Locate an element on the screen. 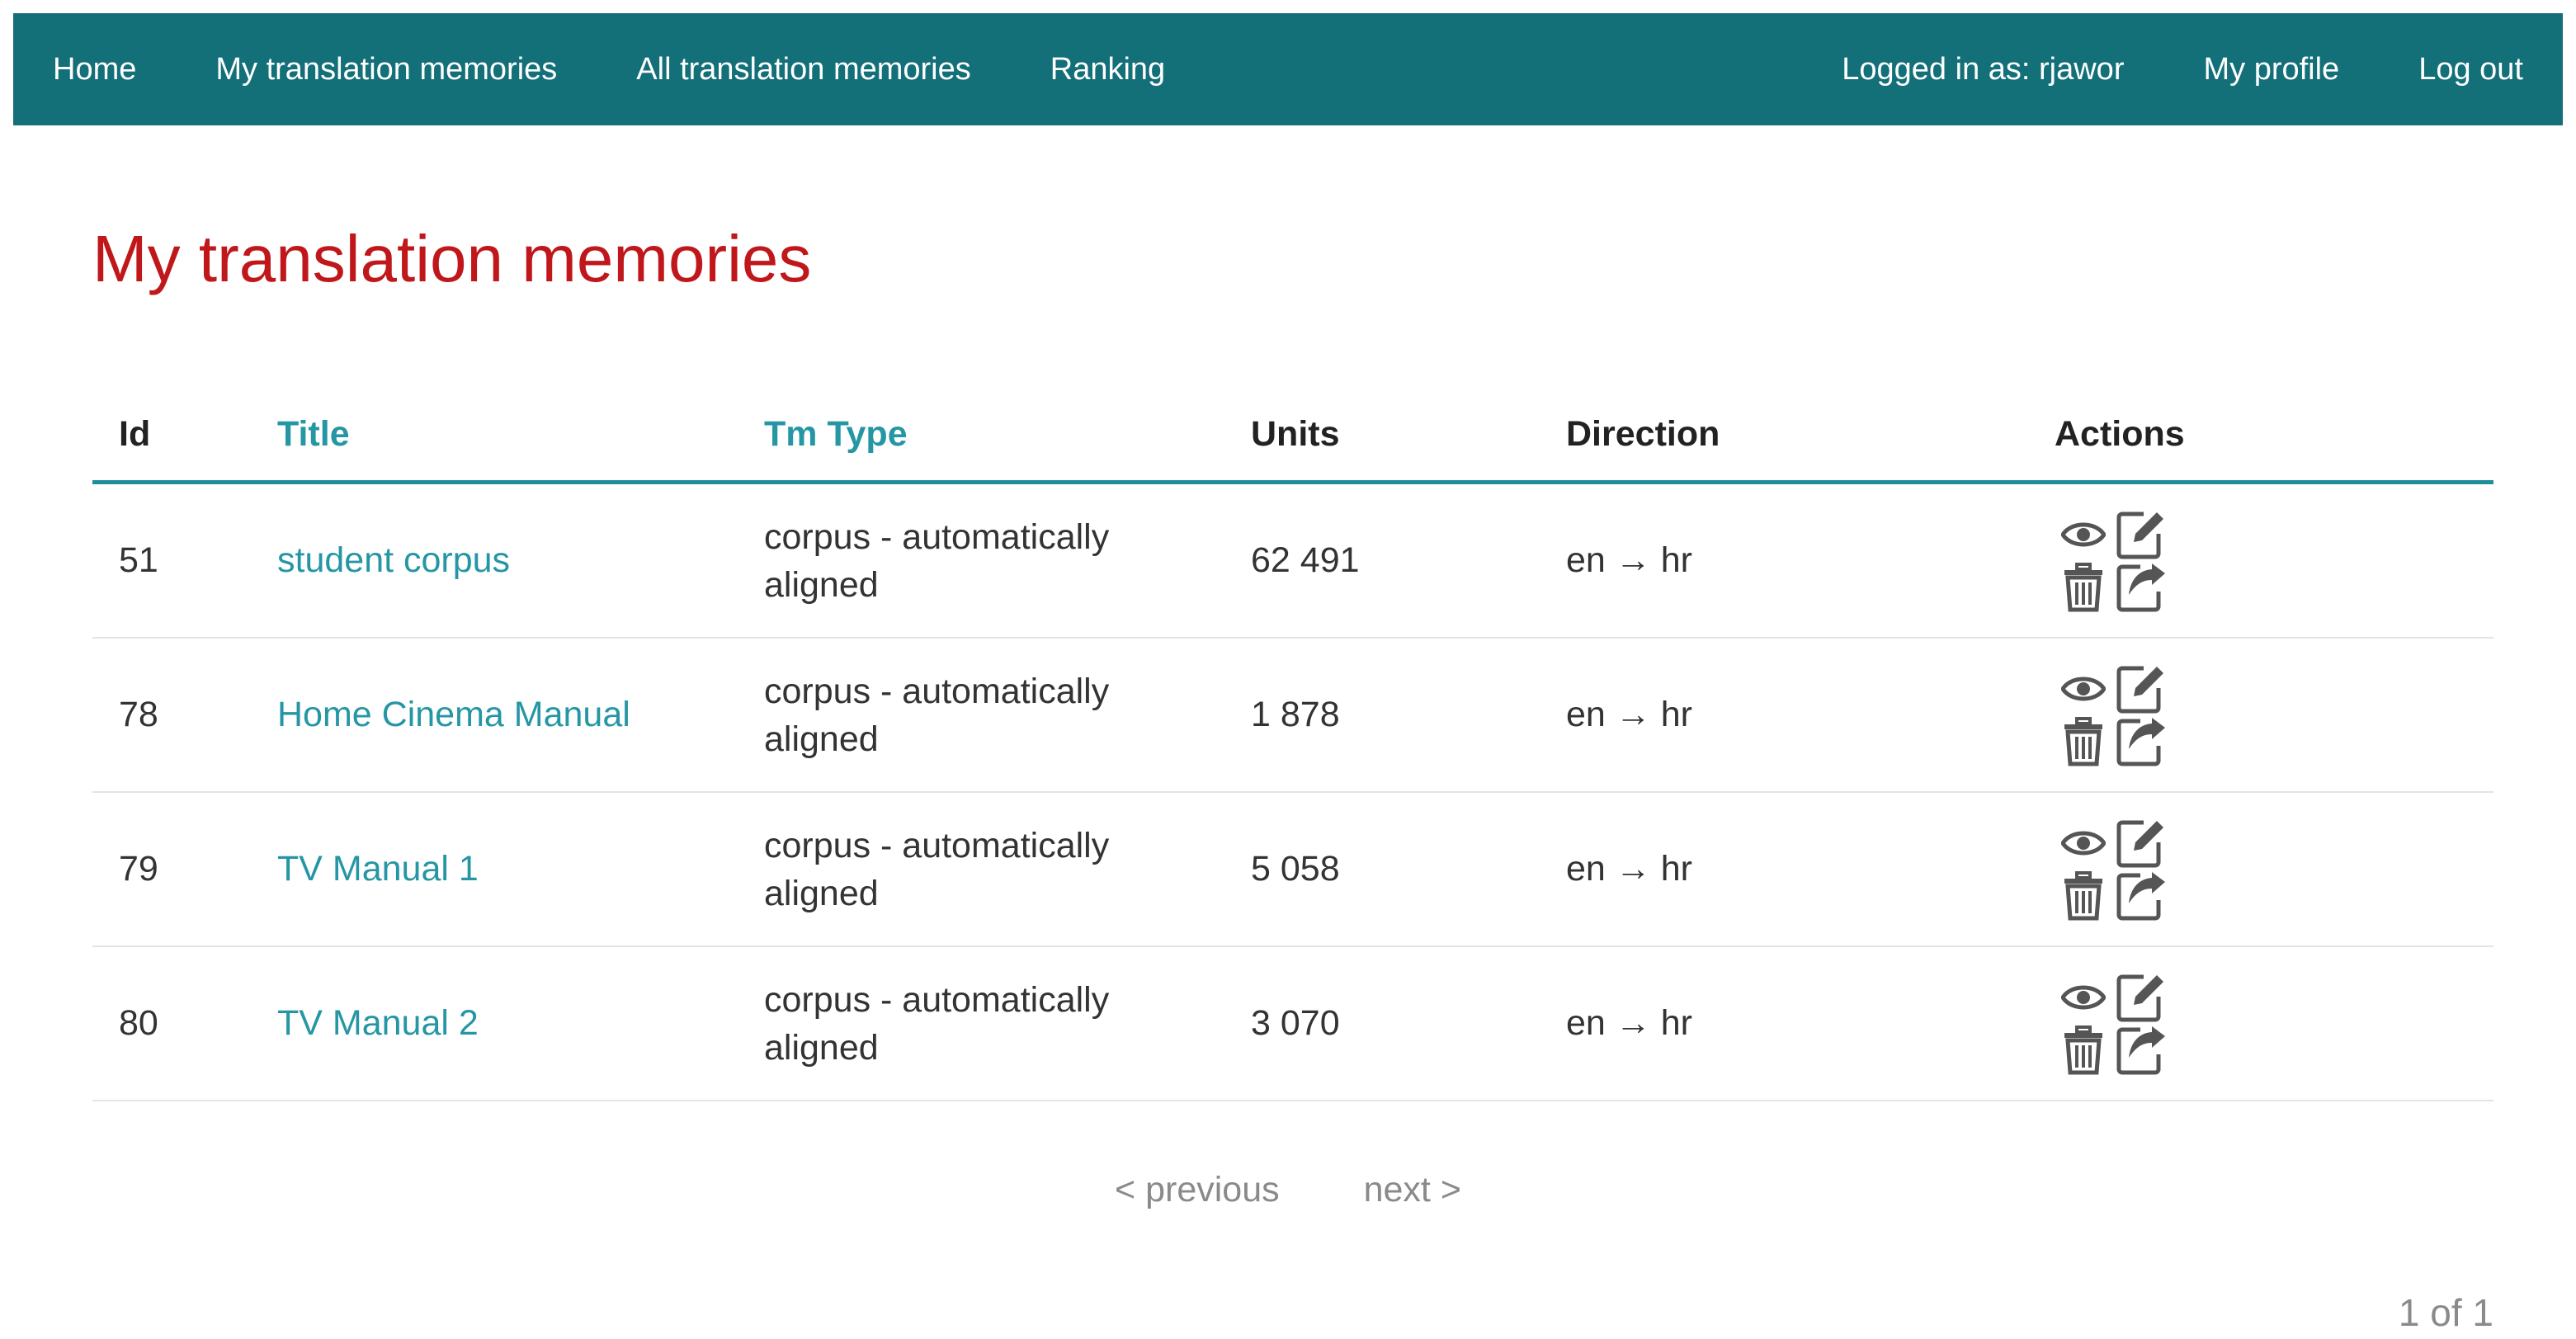 The height and width of the screenshot is (1339, 2576). cell-title: student corpus is located at coordinates (495, 560).